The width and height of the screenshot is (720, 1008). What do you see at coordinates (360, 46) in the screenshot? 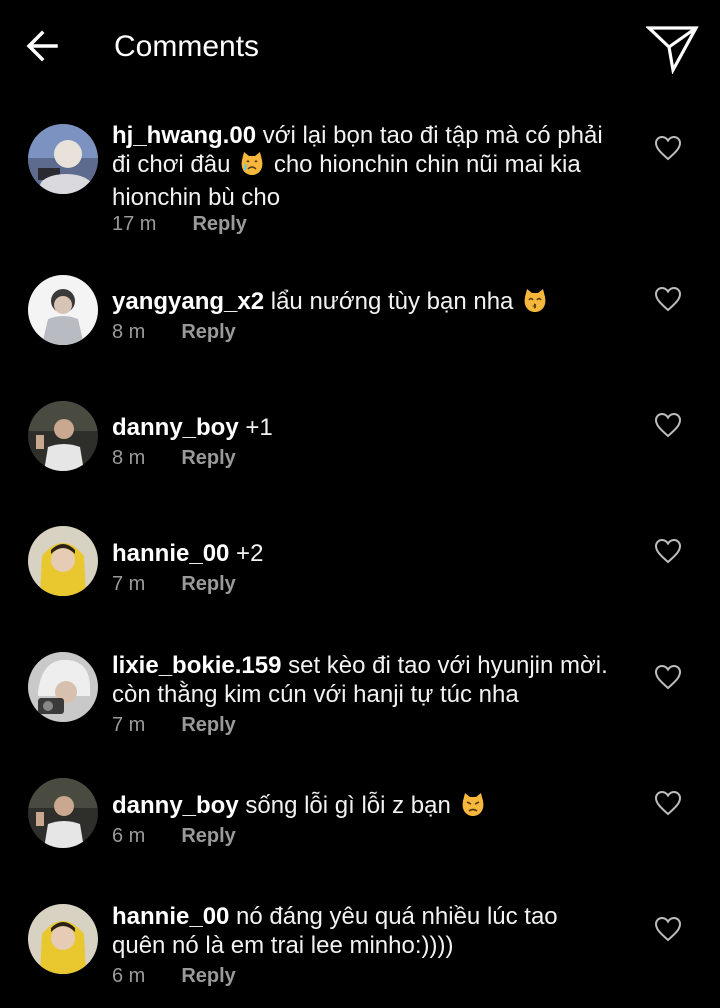
I see `top-bar: Comments` at bounding box center [360, 46].